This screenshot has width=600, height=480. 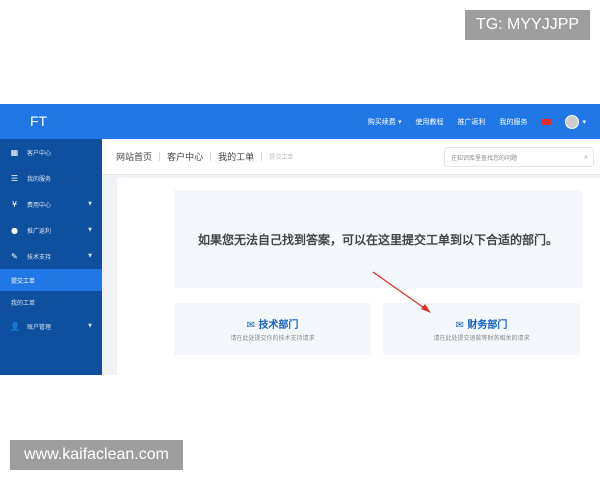 What do you see at coordinates (14, 152) in the screenshot?
I see `grid-icon: ▦` at bounding box center [14, 152].